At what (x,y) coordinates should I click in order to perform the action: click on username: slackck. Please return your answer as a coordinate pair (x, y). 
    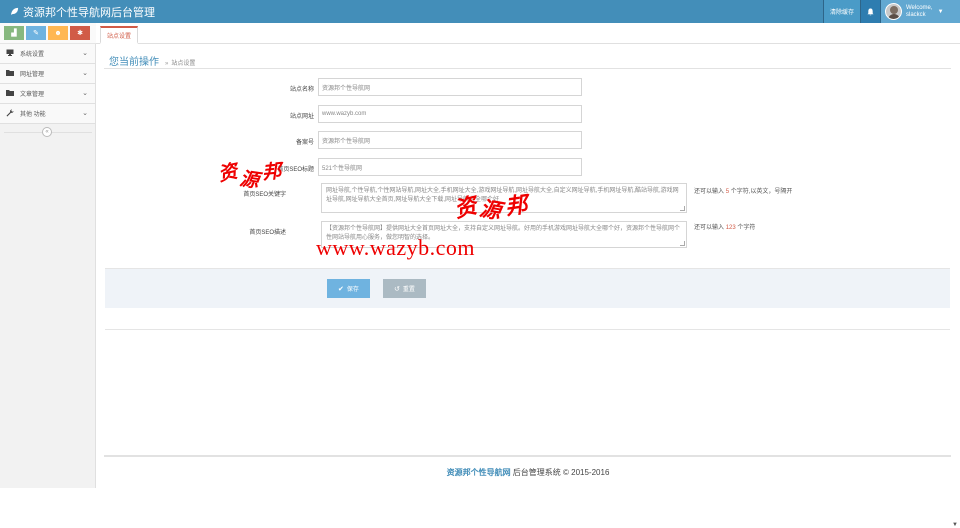
    Looking at the image, I should click on (916, 14).